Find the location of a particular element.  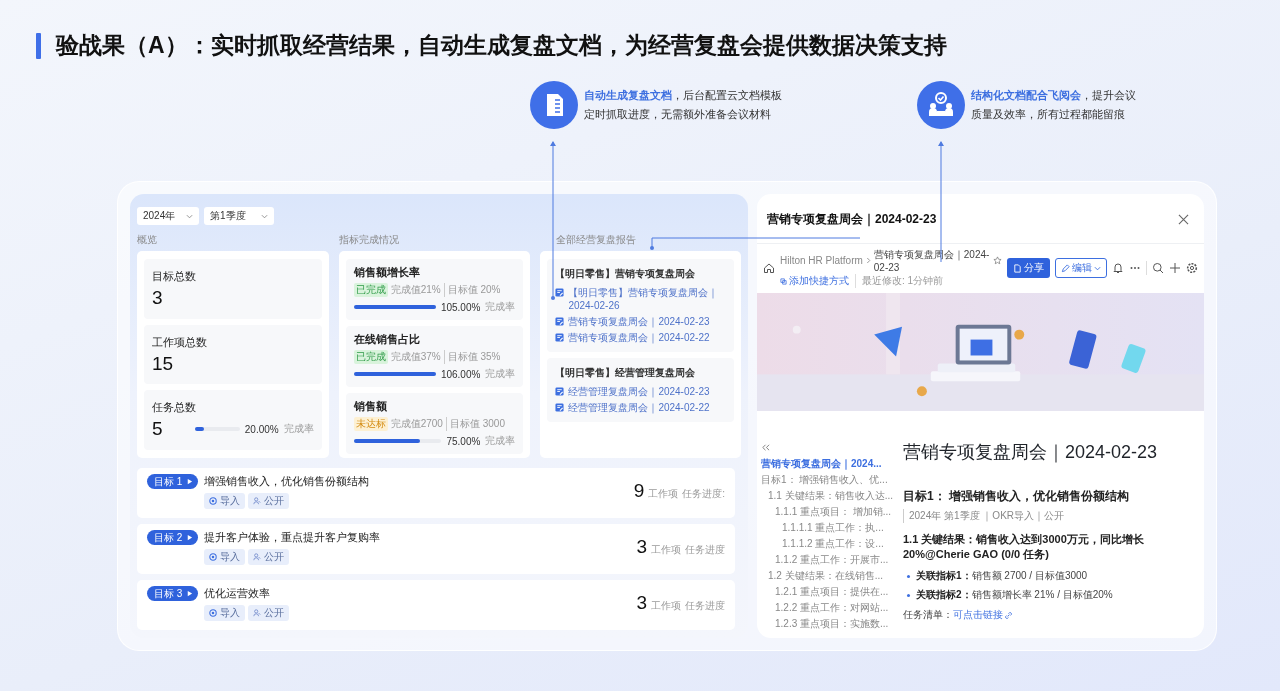

edit-button: 编辑 is located at coordinates (1081, 268).